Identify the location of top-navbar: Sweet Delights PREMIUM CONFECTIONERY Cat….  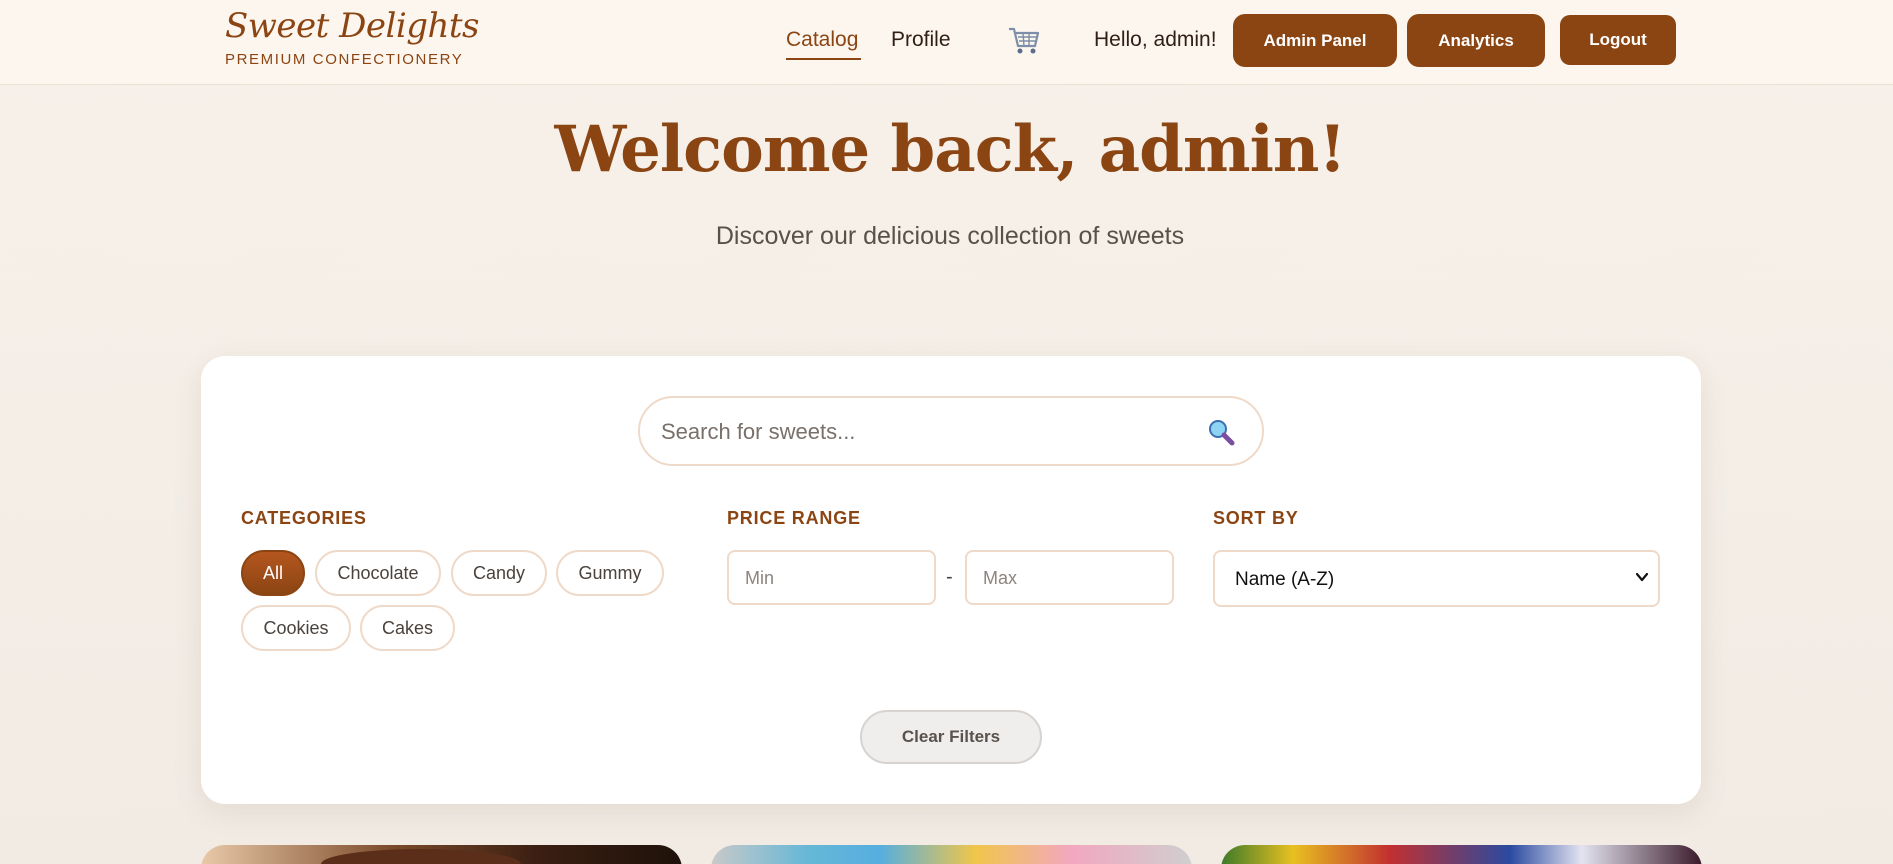
(946, 42).